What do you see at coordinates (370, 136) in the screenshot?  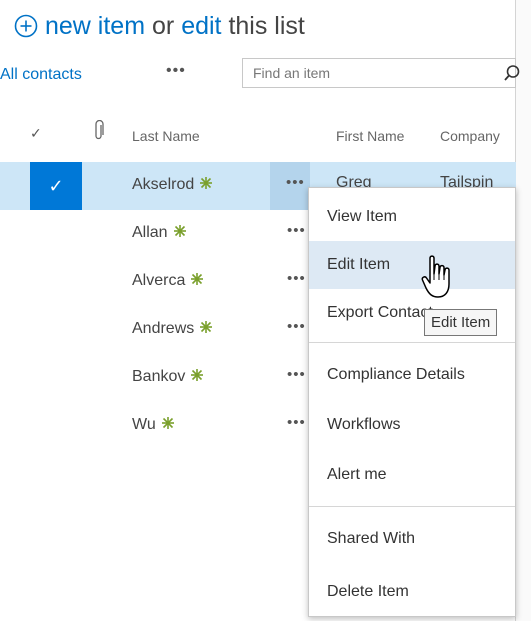 I see `column-header-first-name: First Name` at bounding box center [370, 136].